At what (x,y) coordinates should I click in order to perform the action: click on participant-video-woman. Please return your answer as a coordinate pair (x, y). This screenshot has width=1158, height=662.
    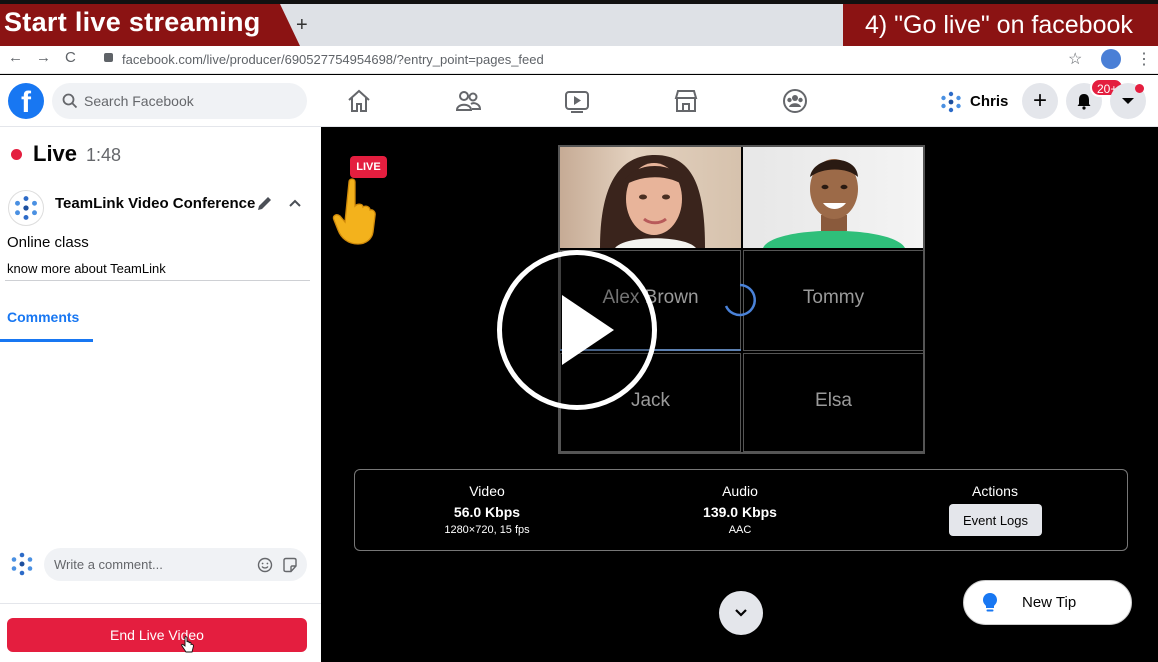
    Looking at the image, I should click on (650, 197).